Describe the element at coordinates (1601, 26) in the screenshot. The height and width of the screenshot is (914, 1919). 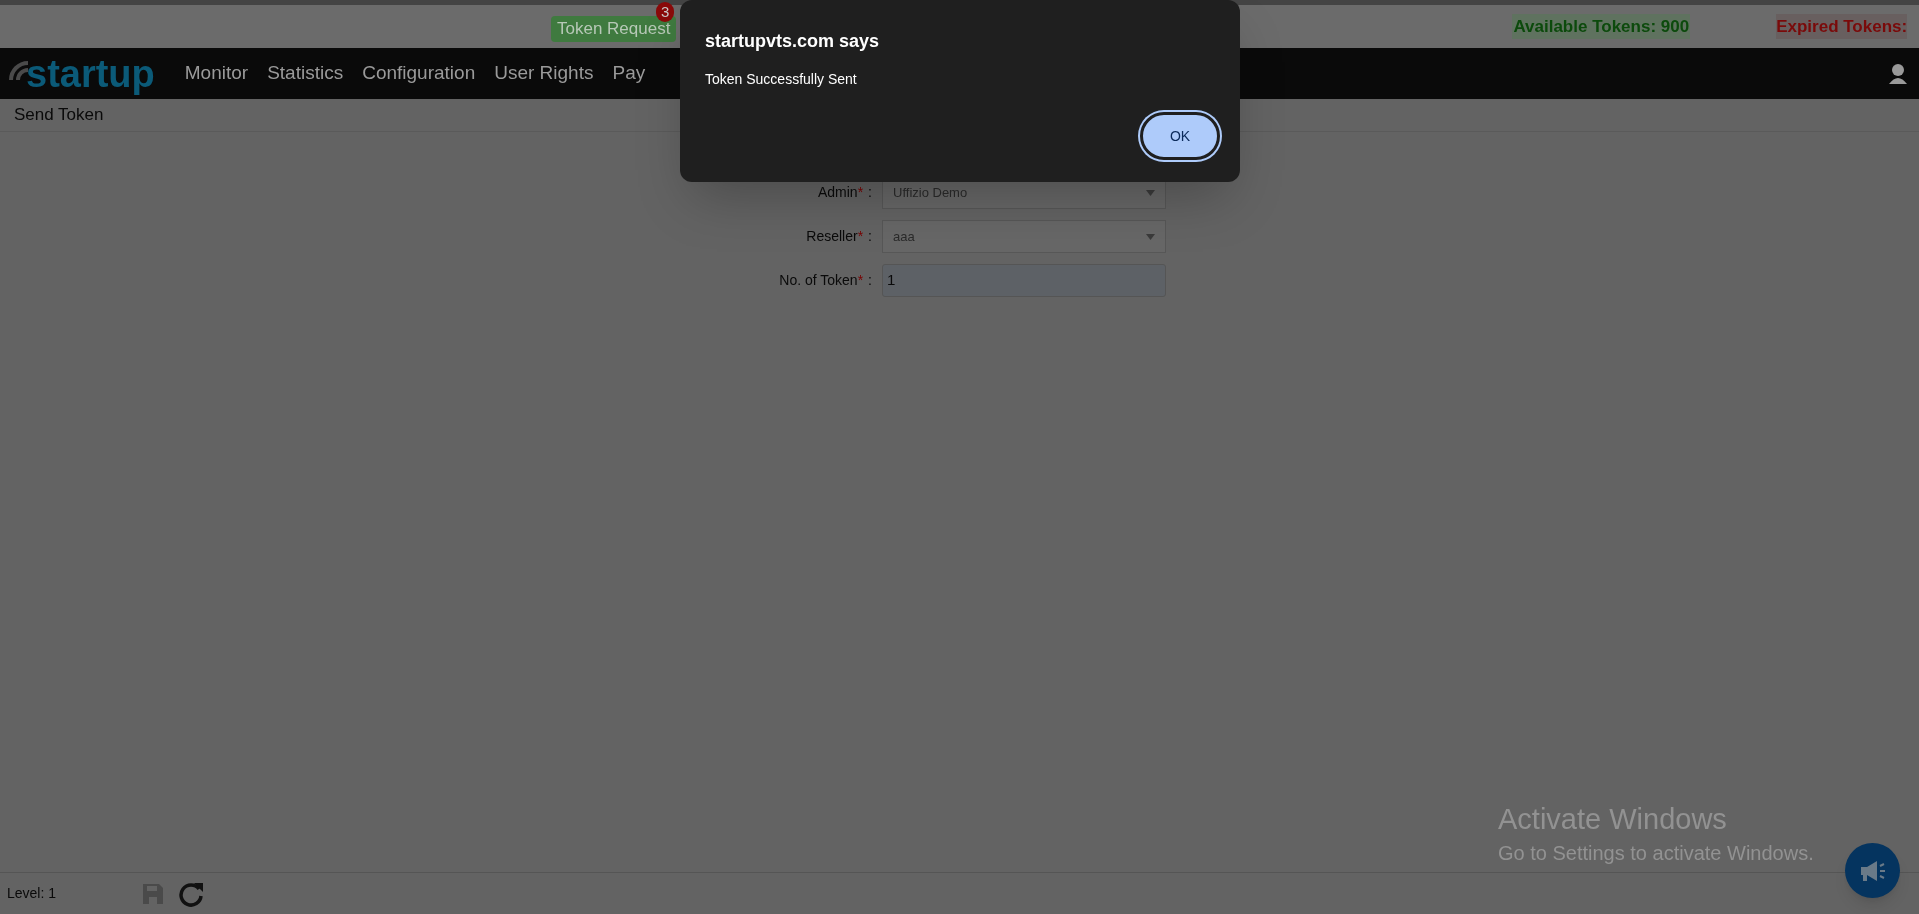
I see `available-tokens-text: Available Tokens: 900` at that location.